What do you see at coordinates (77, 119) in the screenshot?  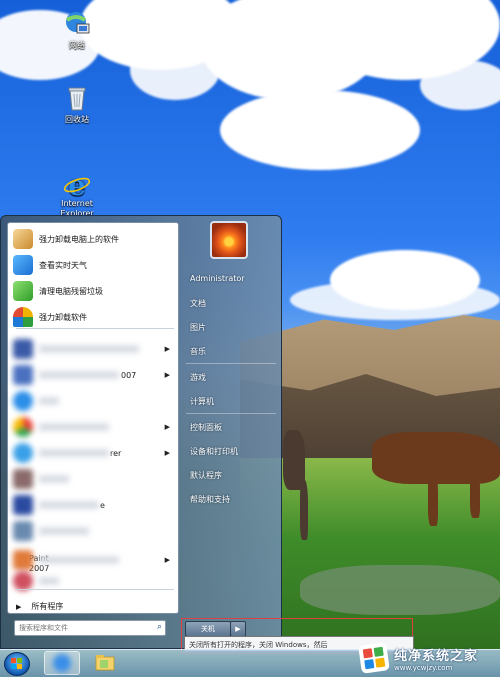 I see `desktop-icon-label: 回收站` at bounding box center [77, 119].